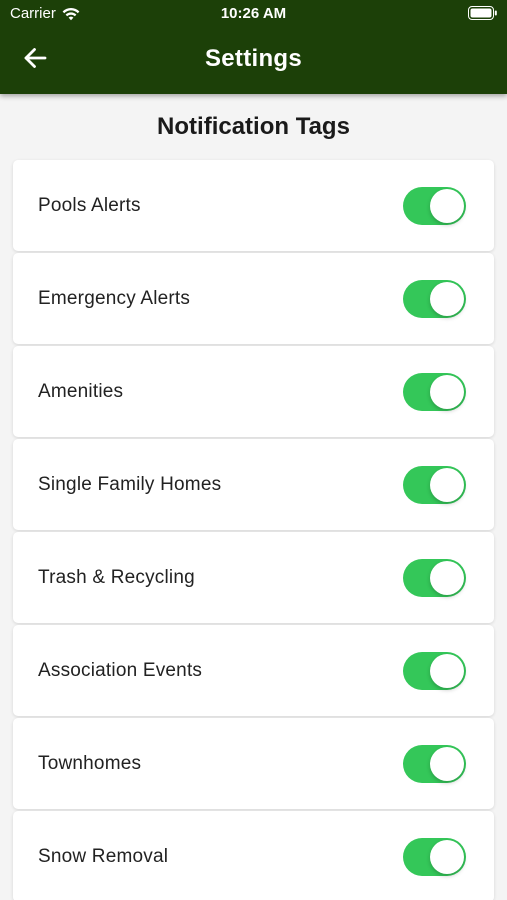 Image resolution: width=507 pixels, height=900 pixels. I want to click on list-item-label: Snow Removal, so click(103, 856).